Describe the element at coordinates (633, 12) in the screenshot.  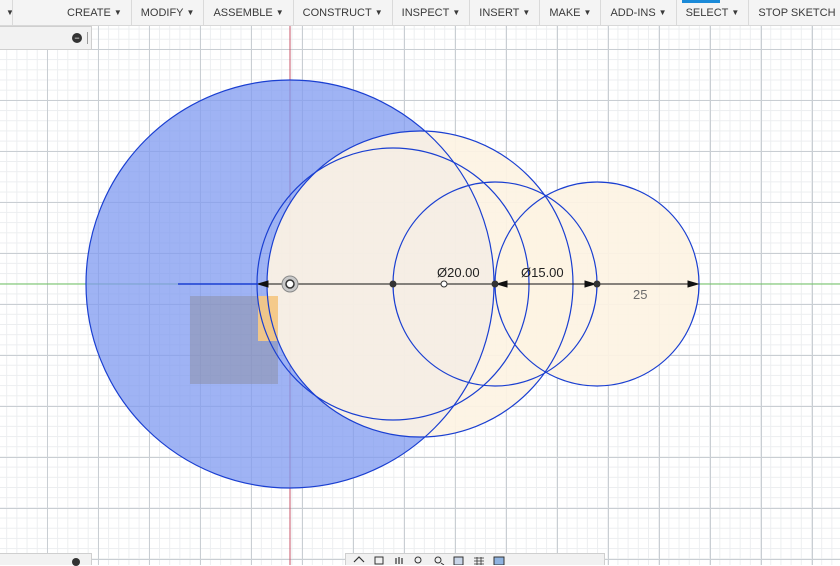
I see `menu-add-ins-label: ADD-INS` at that location.